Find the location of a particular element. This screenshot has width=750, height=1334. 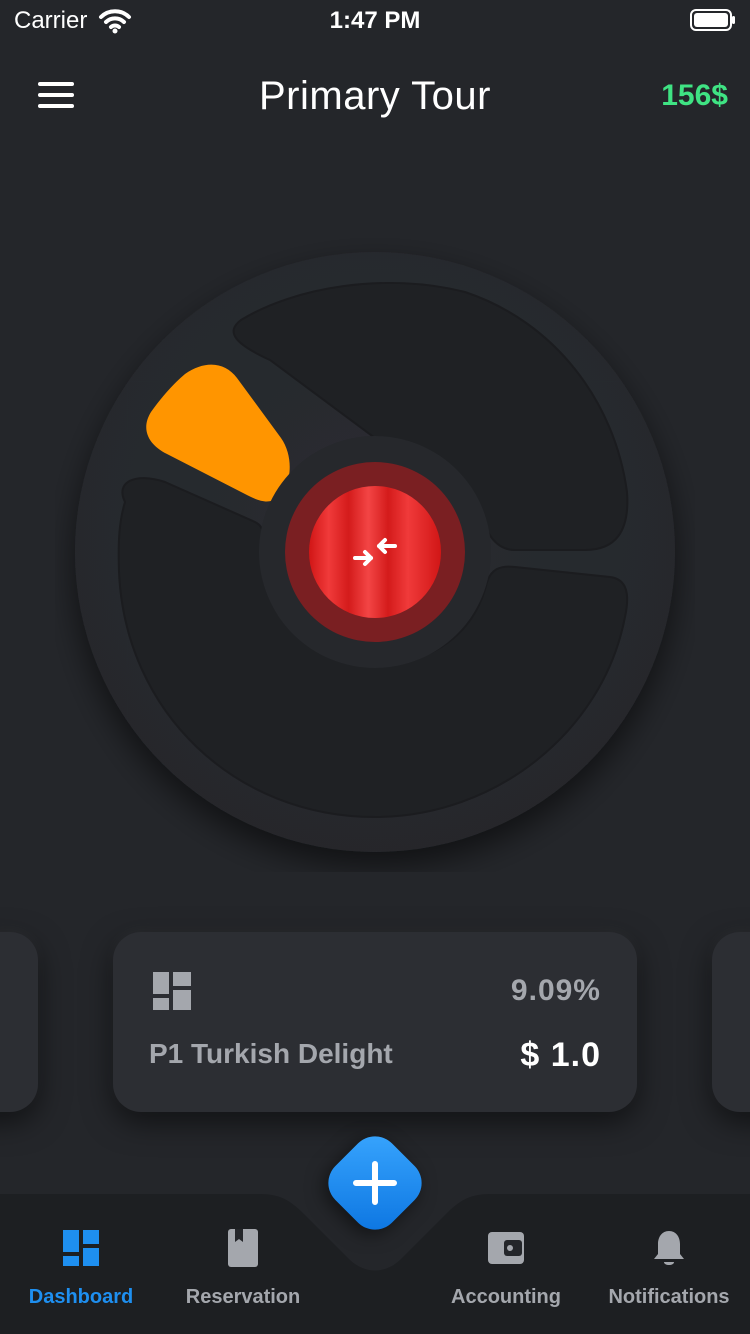

product-name: P1 Turkish Delight is located at coordinates (271, 1053).